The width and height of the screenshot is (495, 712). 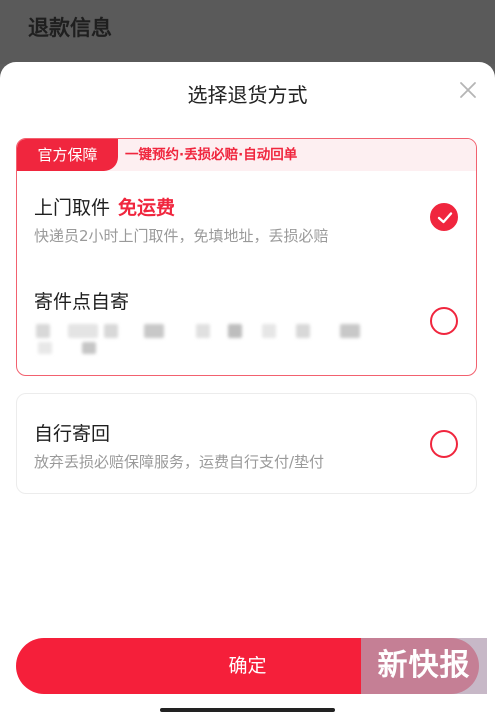 I want to click on close-icon, so click(x=468, y=90).